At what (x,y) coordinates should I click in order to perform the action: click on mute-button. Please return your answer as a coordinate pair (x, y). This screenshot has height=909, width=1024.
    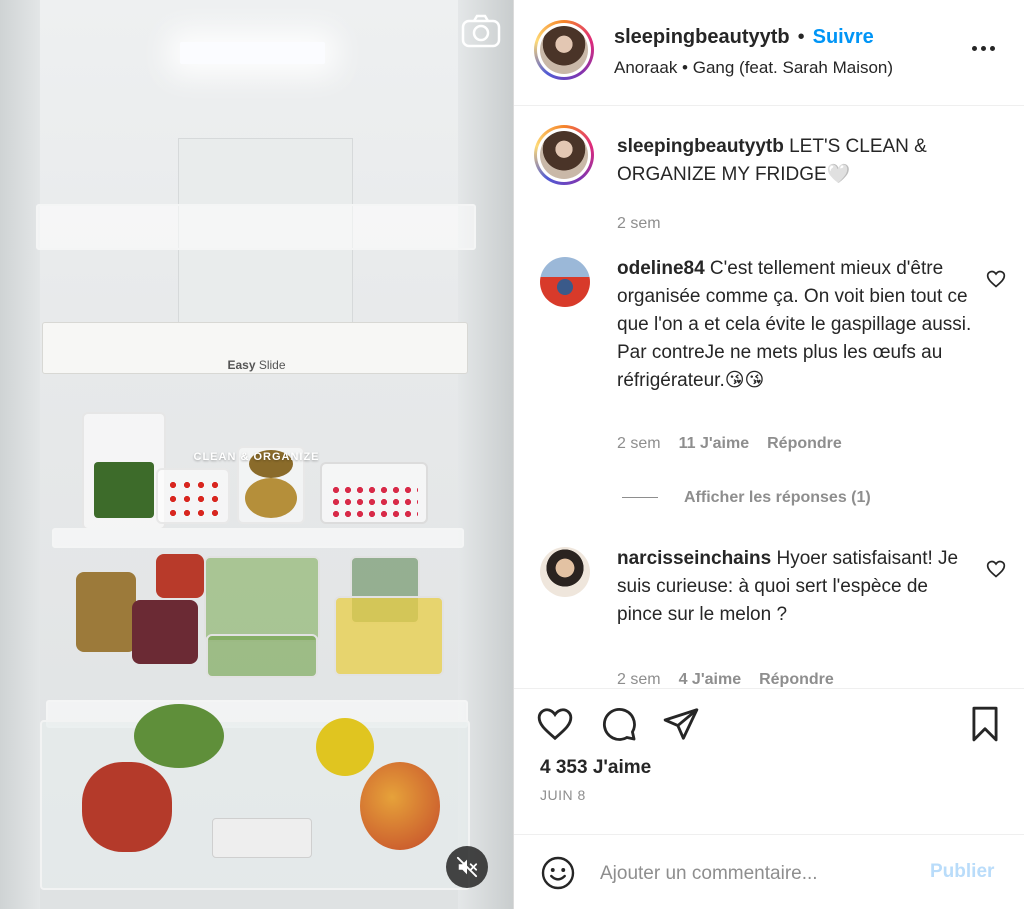
    Looking at the image, I should click on (467, 867).